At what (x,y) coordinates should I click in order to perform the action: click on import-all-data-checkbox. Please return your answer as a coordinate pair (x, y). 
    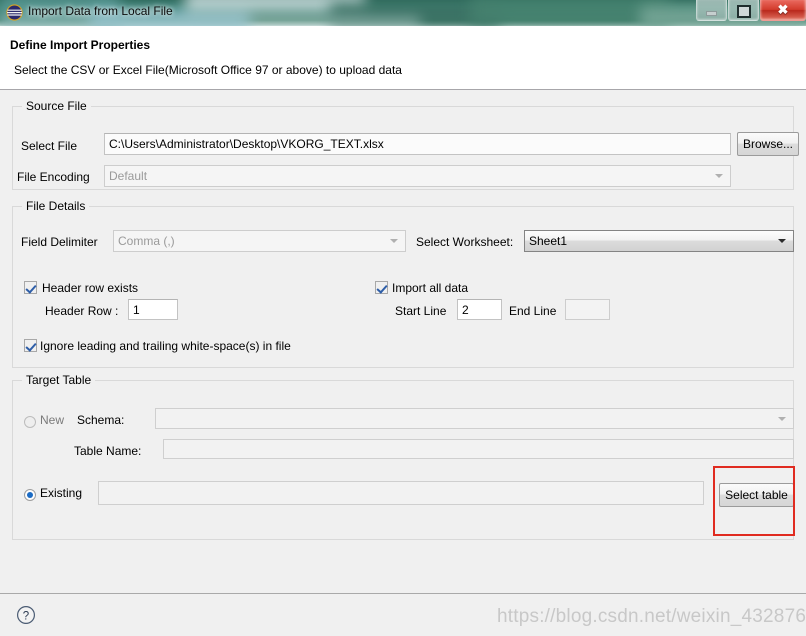
    Looking at the image, I should click on (381, 287).